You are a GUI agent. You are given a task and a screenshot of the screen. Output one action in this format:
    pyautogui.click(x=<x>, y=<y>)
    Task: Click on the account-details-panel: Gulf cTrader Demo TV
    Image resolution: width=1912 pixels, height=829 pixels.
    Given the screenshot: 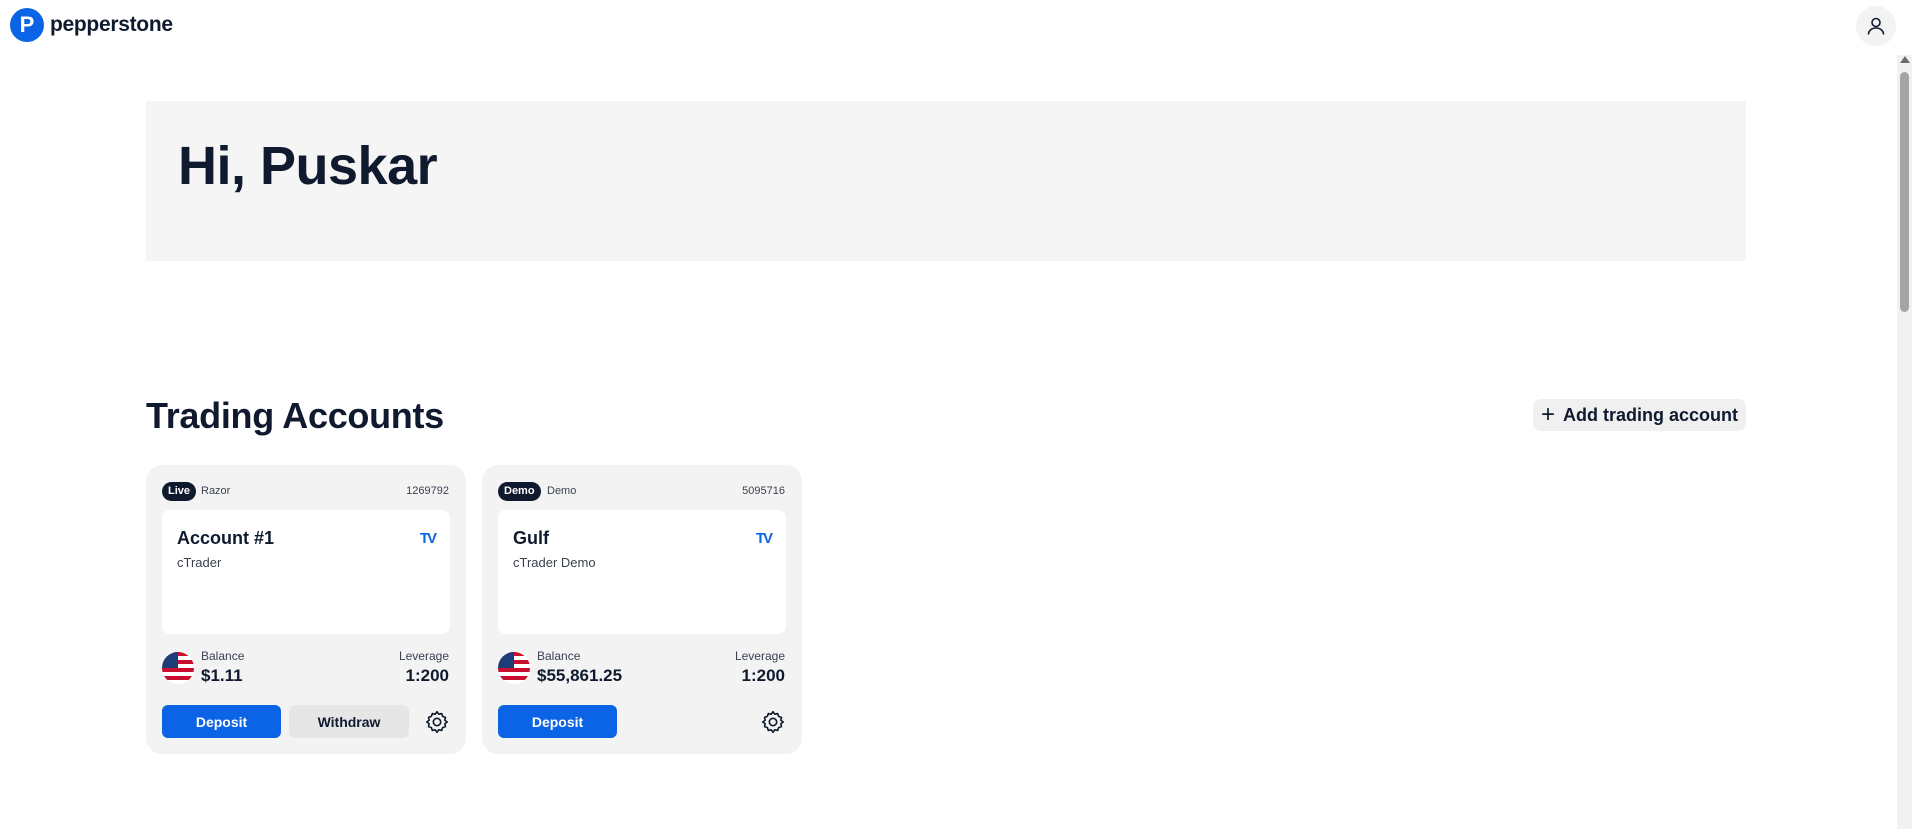 What is the action you would take?
    pyautogui.click(x=642, y=572)
    